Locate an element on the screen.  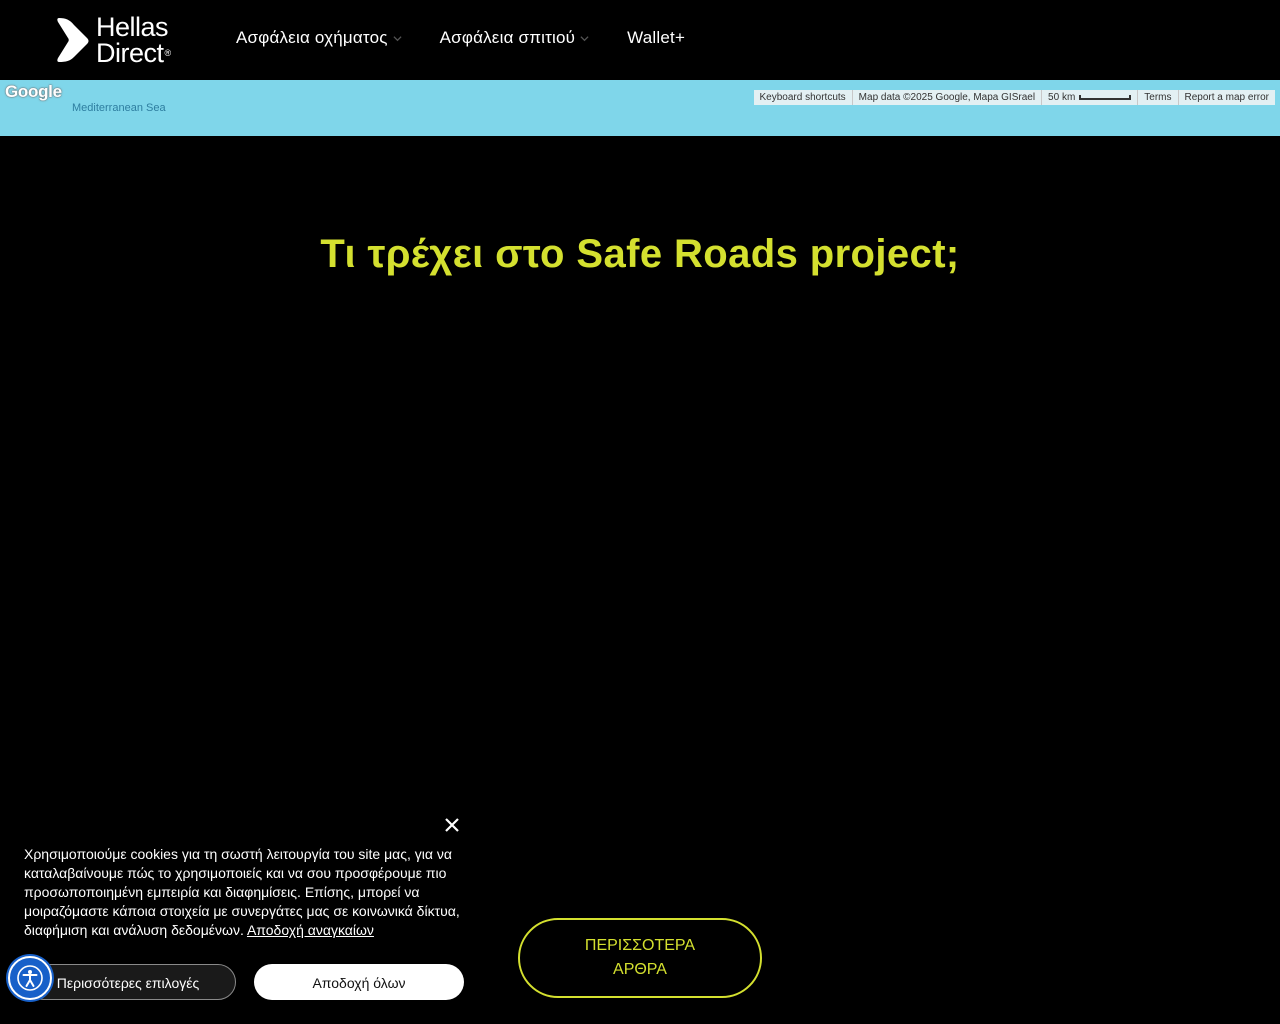
report-map-error-link: Report a map error is located at coordinates (1226, 97).